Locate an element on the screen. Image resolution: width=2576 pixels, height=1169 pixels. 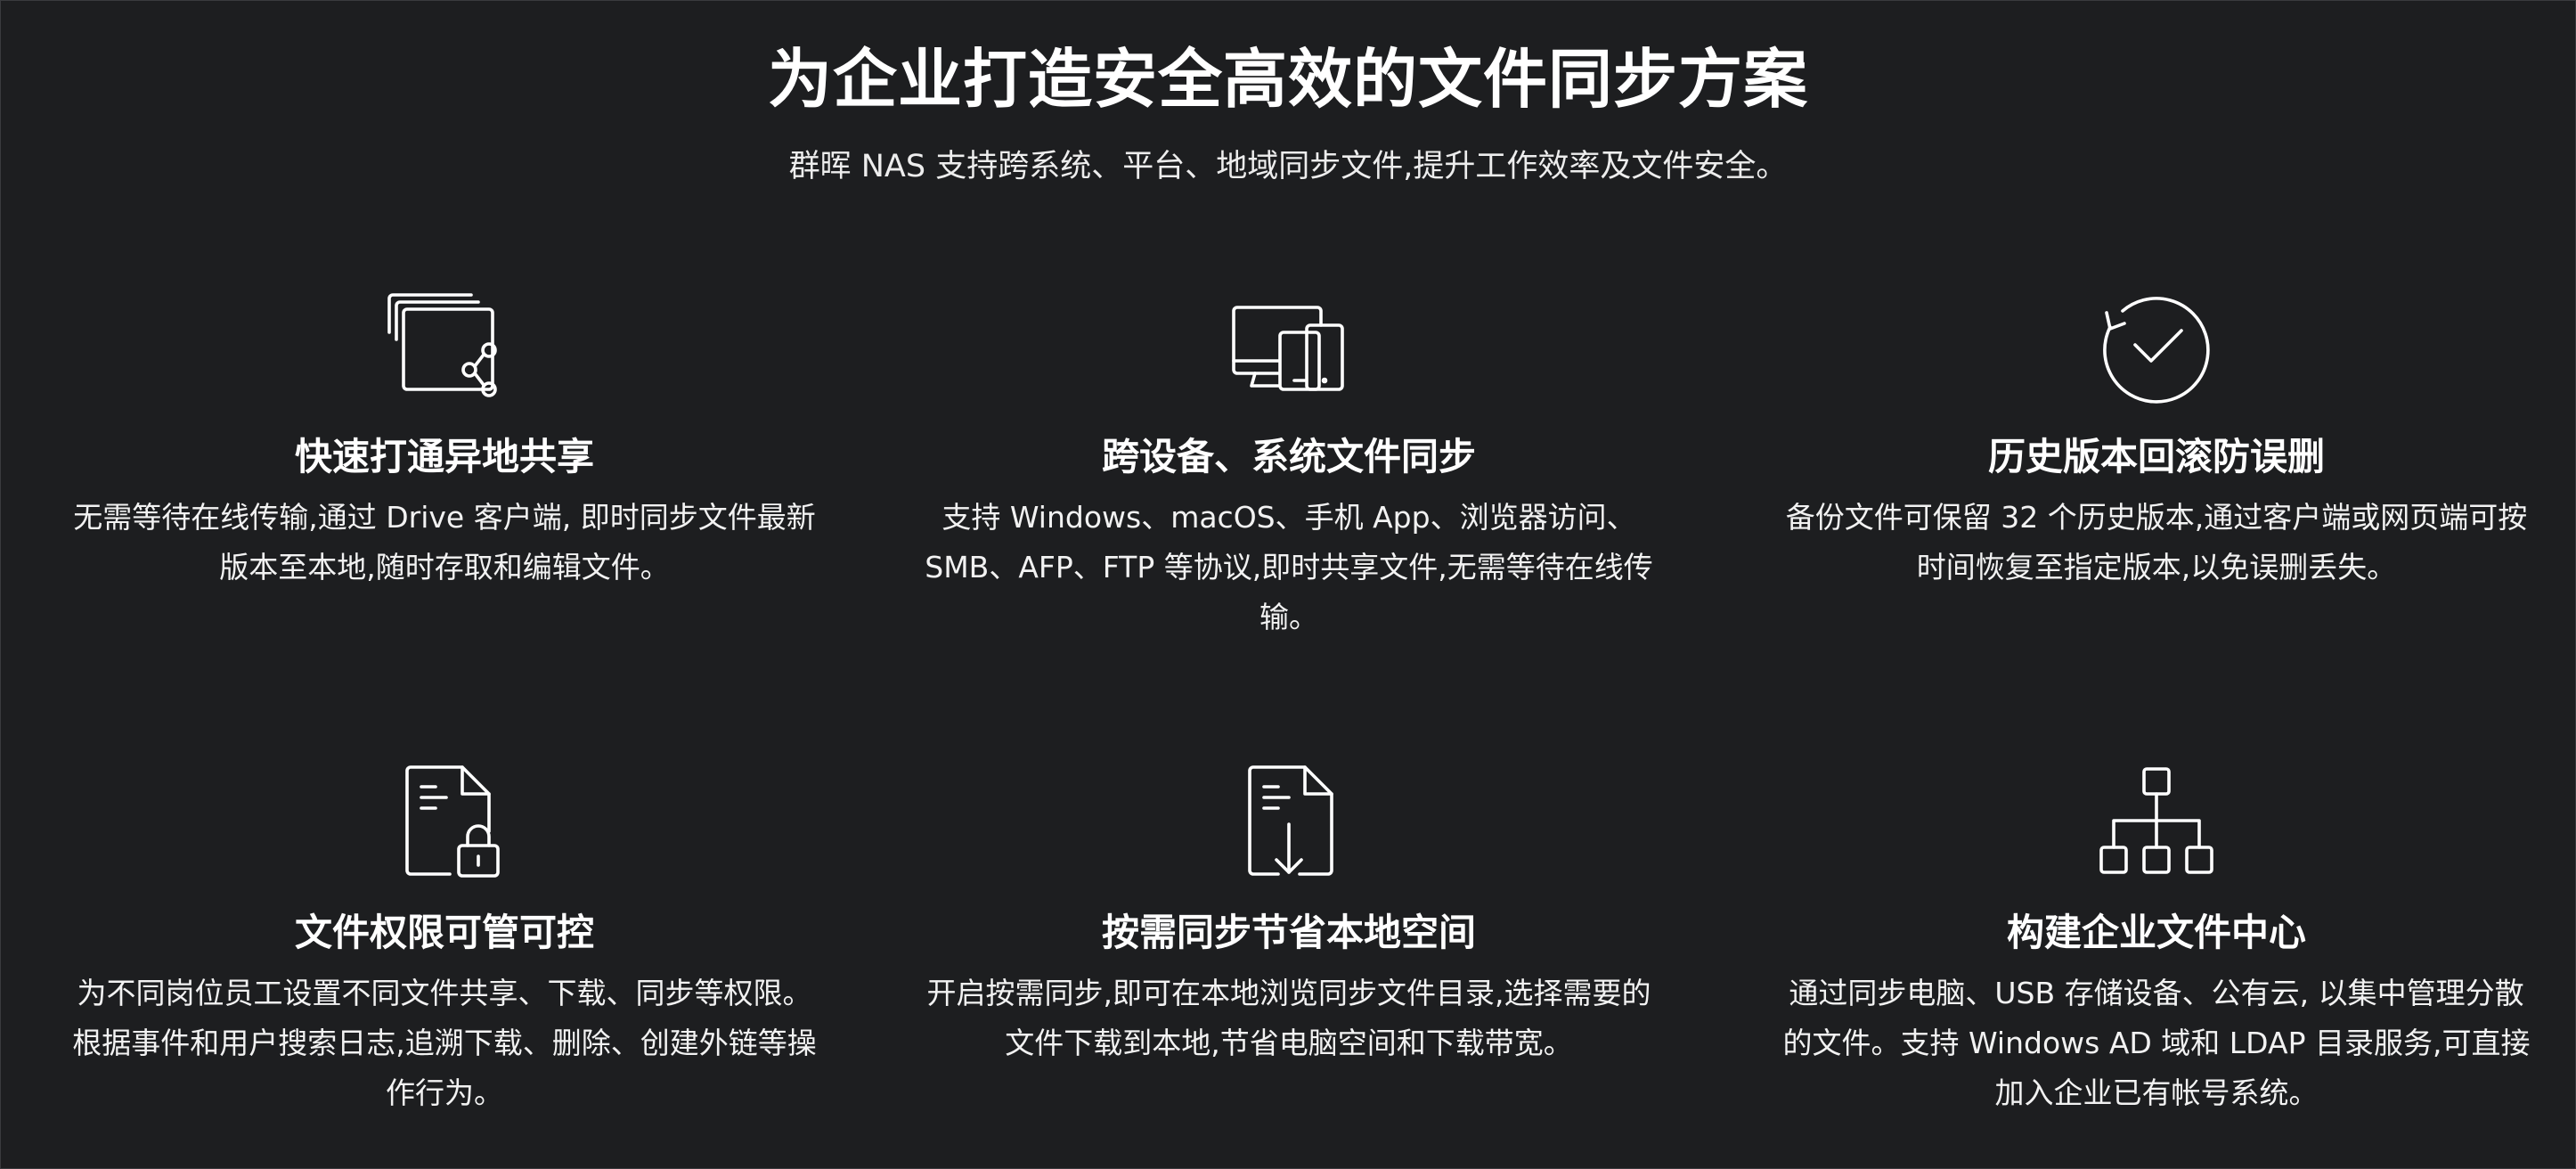
page-title: 为企业打造安全高效的文件同步方案 is located at coordinates (1288, 80).